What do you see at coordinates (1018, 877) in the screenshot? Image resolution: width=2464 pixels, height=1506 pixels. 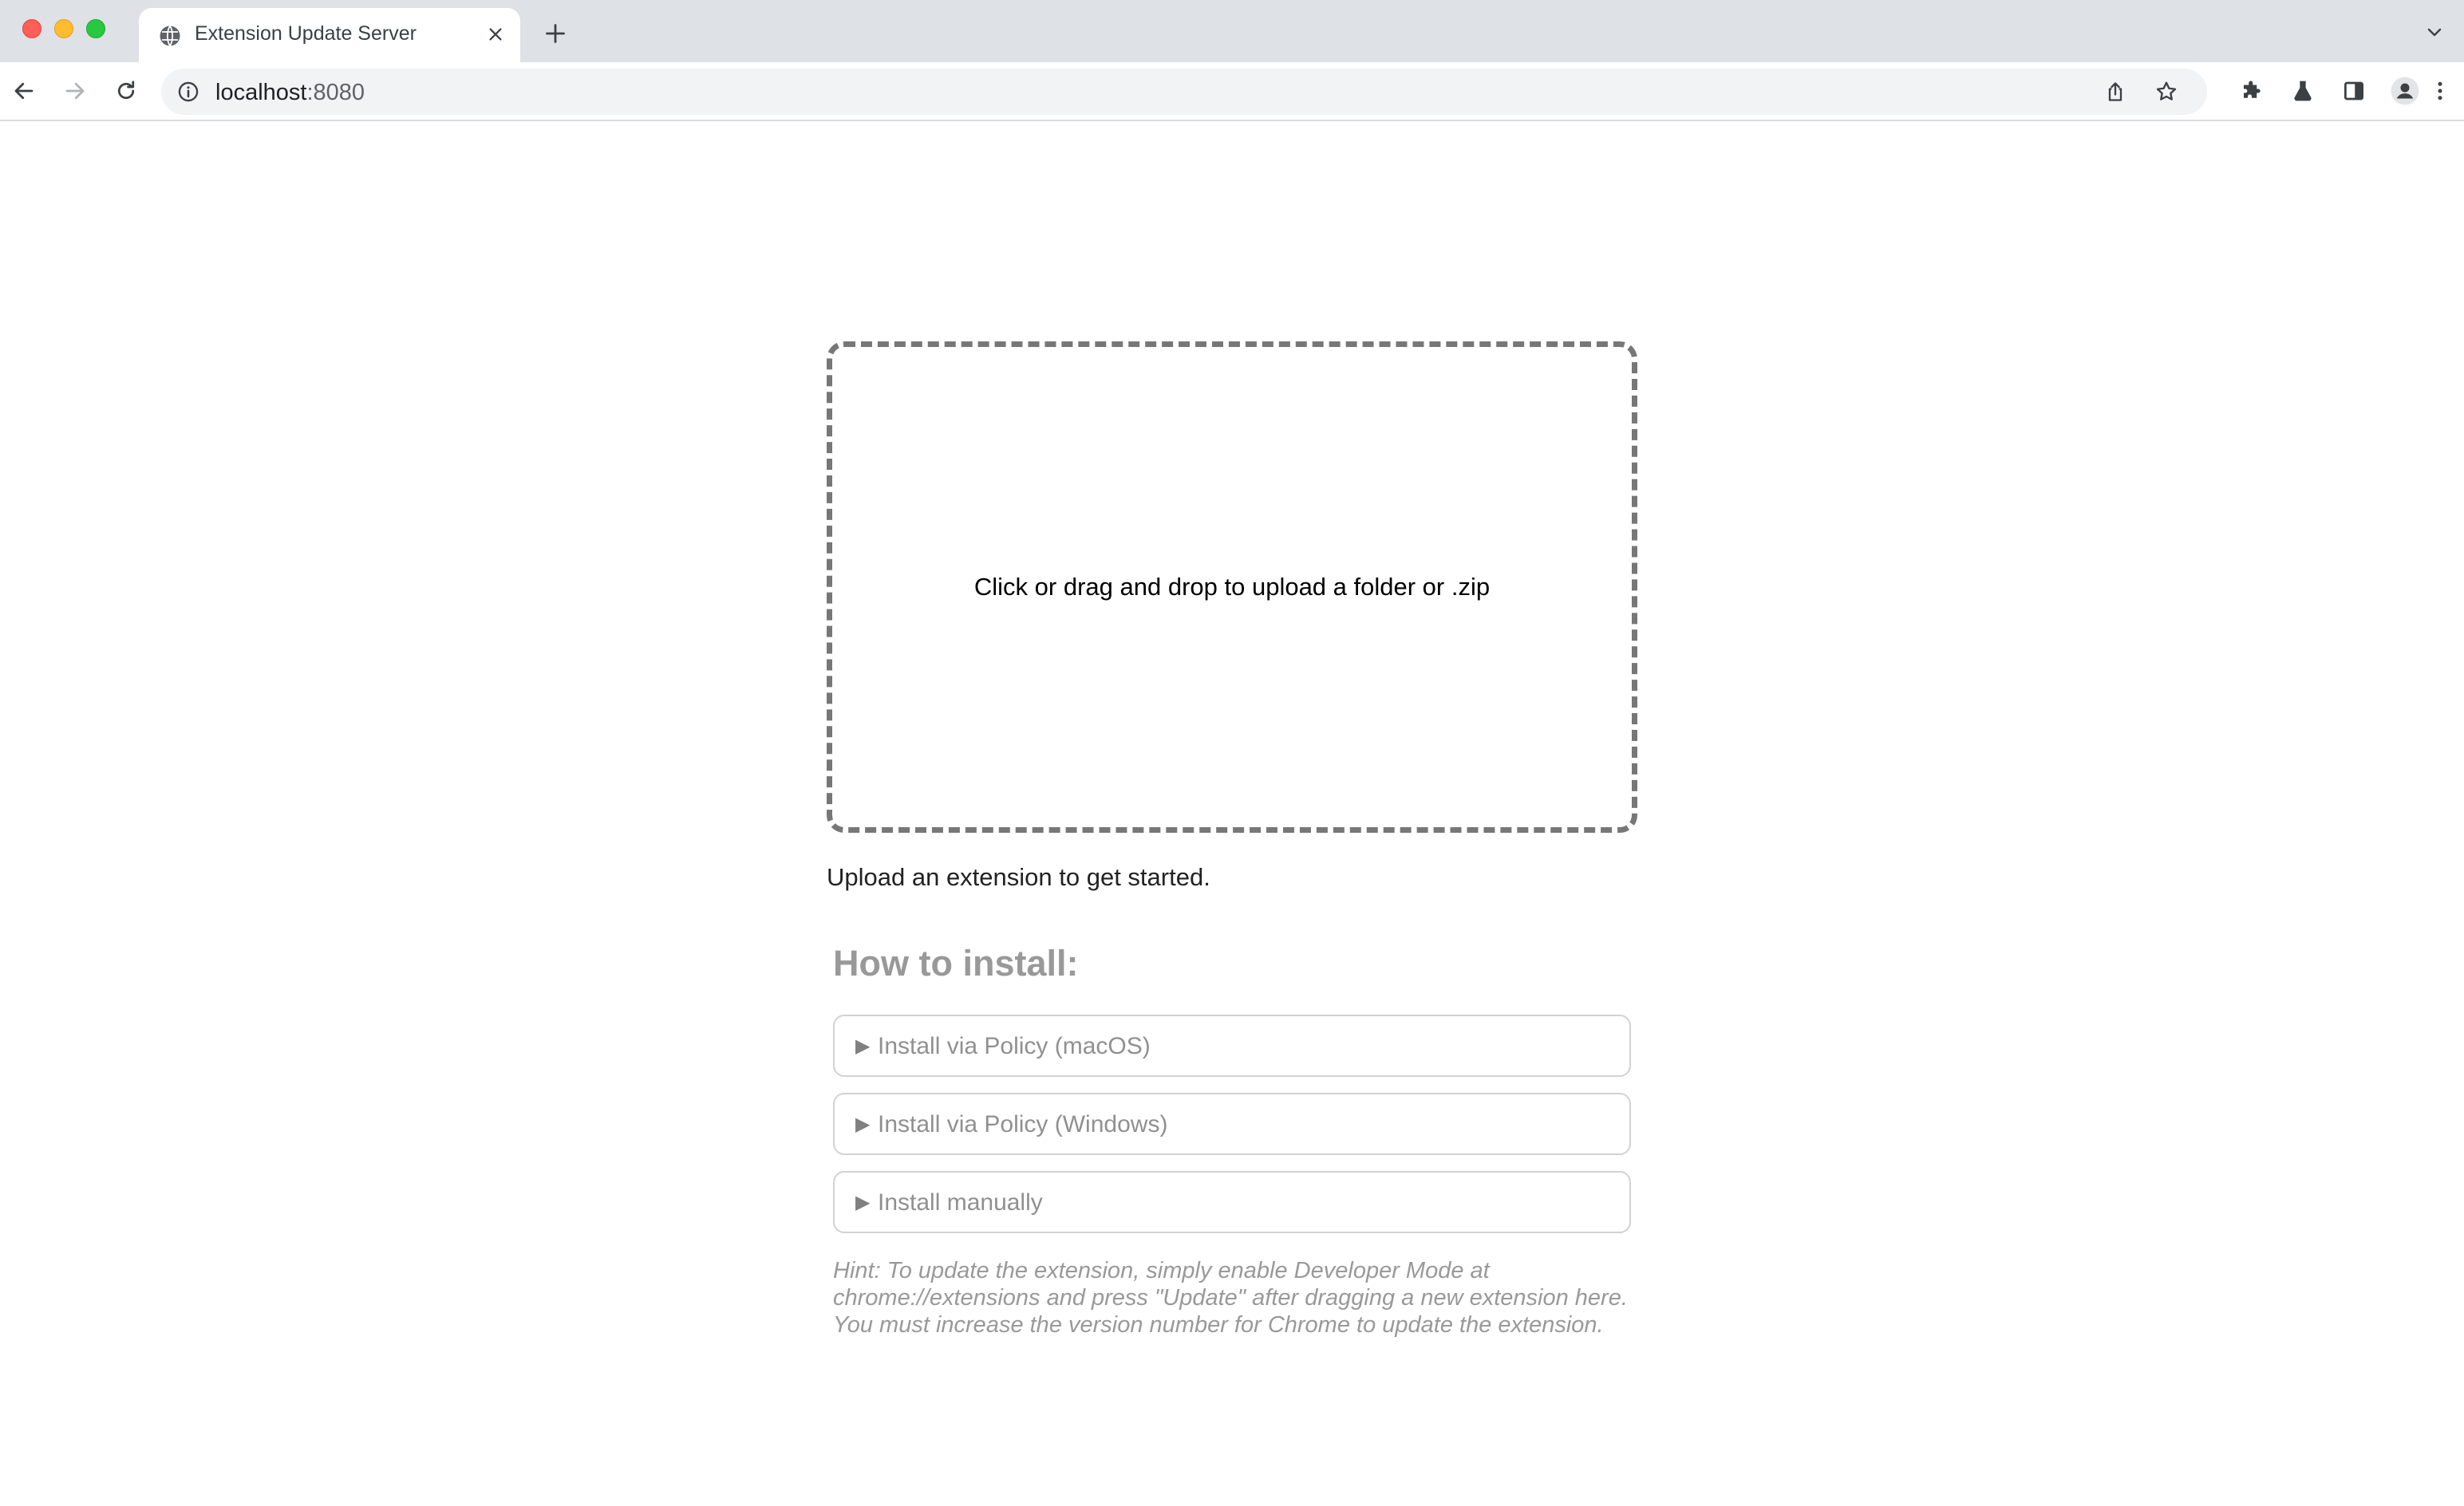 I see `upload-status: Upload an extension to get started.` at bounding box center [1018, 877].